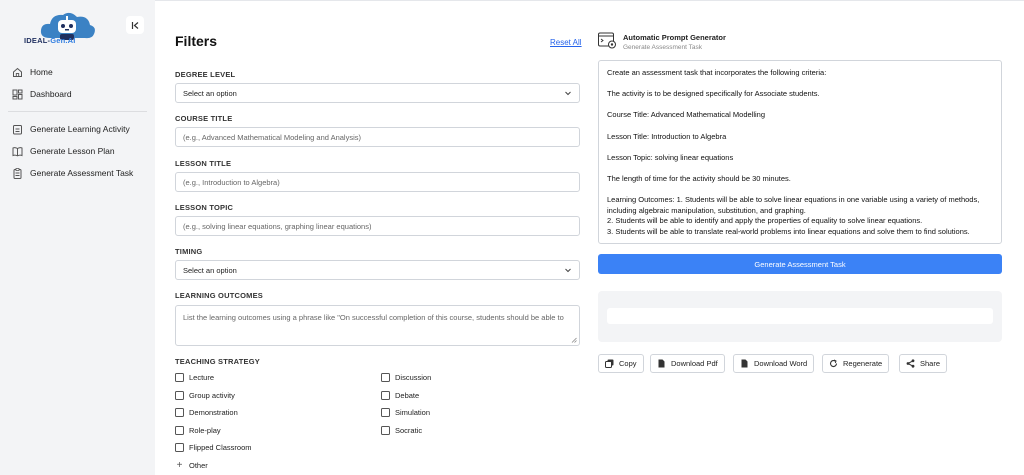  Describe the element at coordinates (210, 93) in the screenshot. I see `degree-level-value: Select an option` at that location.